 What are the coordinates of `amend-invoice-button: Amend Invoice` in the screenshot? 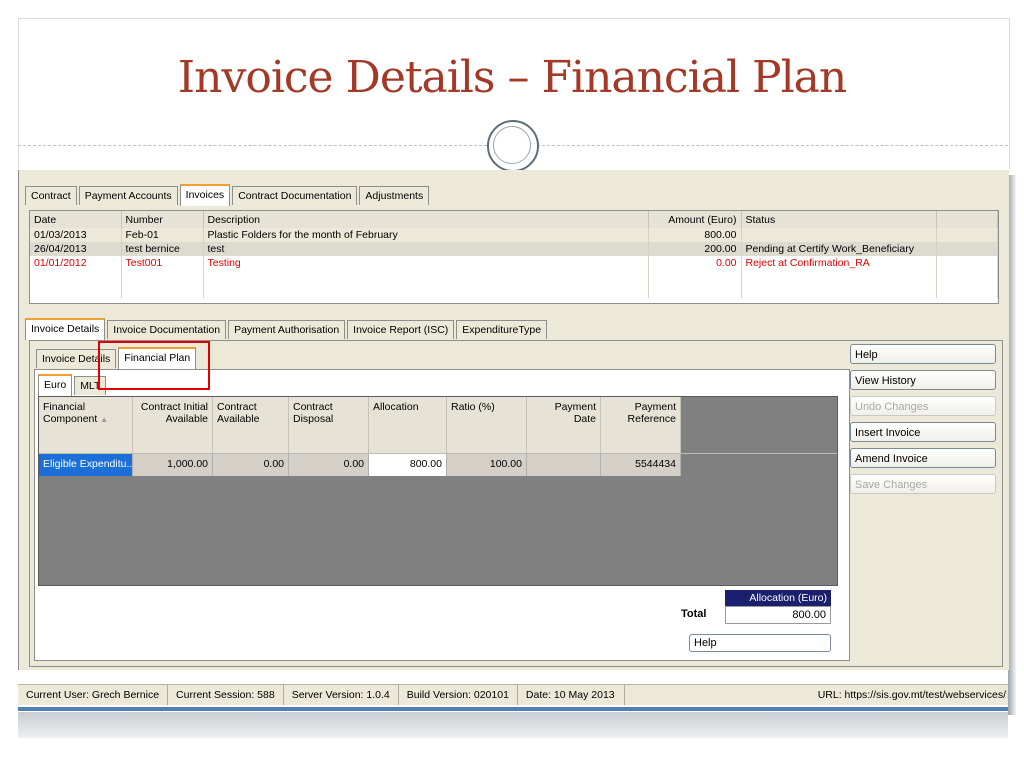 It's located at (923, 458).